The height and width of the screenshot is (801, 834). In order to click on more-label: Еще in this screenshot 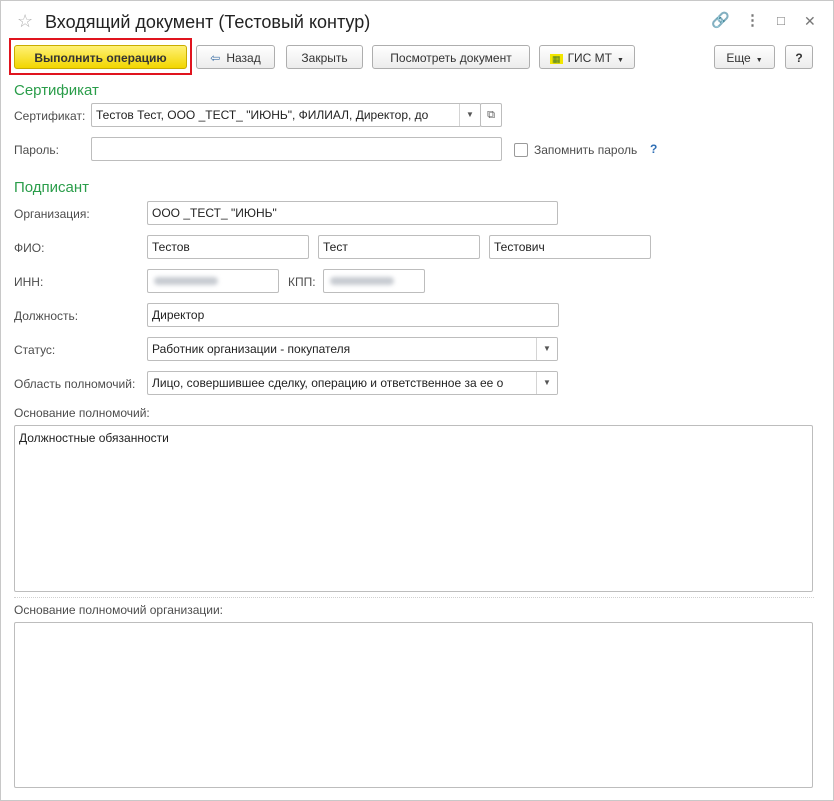, I will do `click(738, 58)`.